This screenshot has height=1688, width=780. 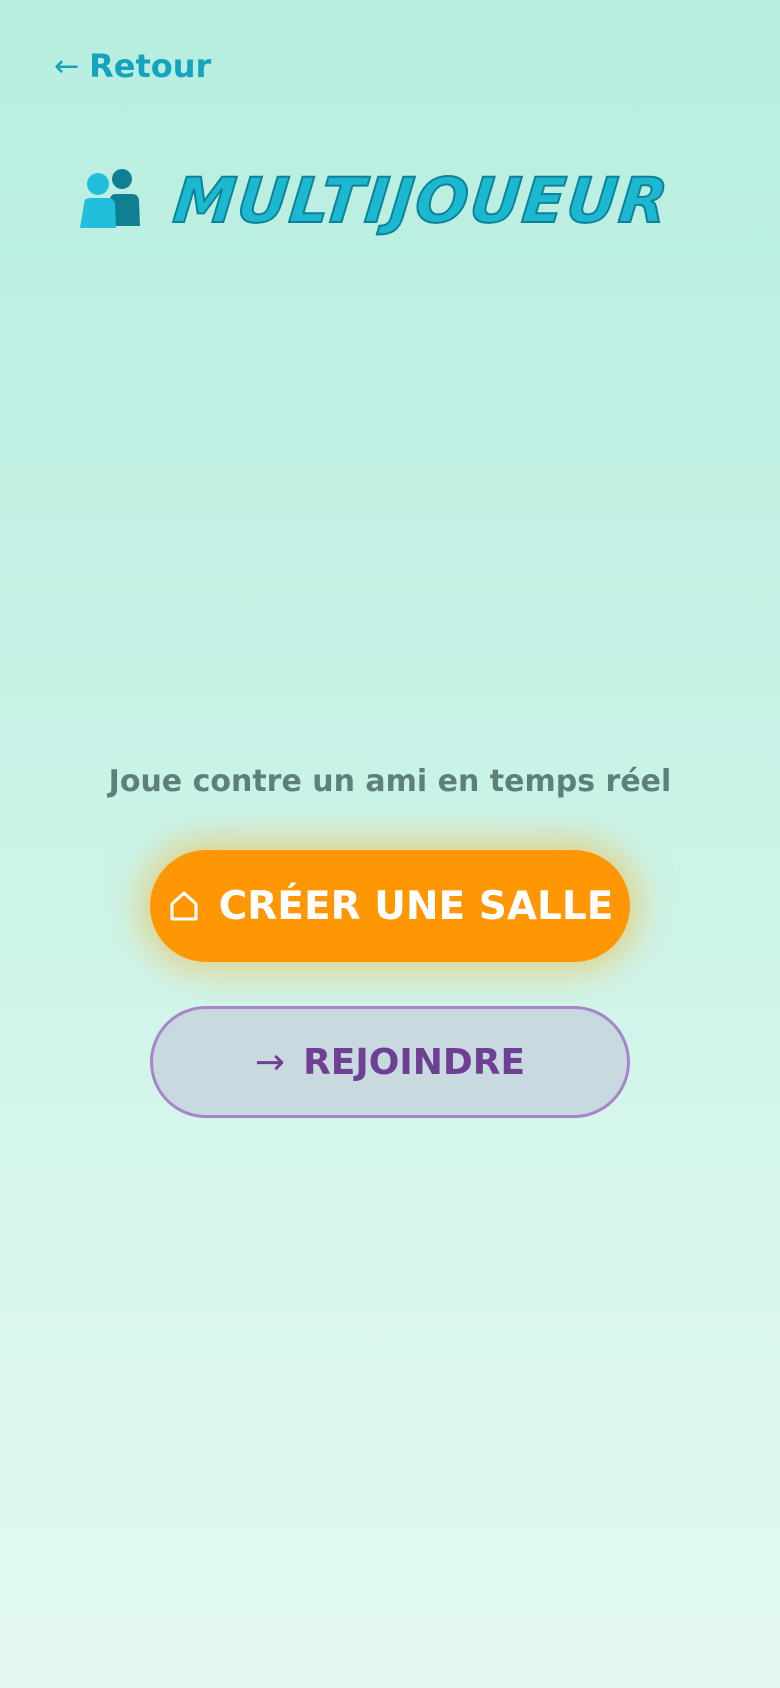 I want to click on people-icon, so click(x=110, y=198).